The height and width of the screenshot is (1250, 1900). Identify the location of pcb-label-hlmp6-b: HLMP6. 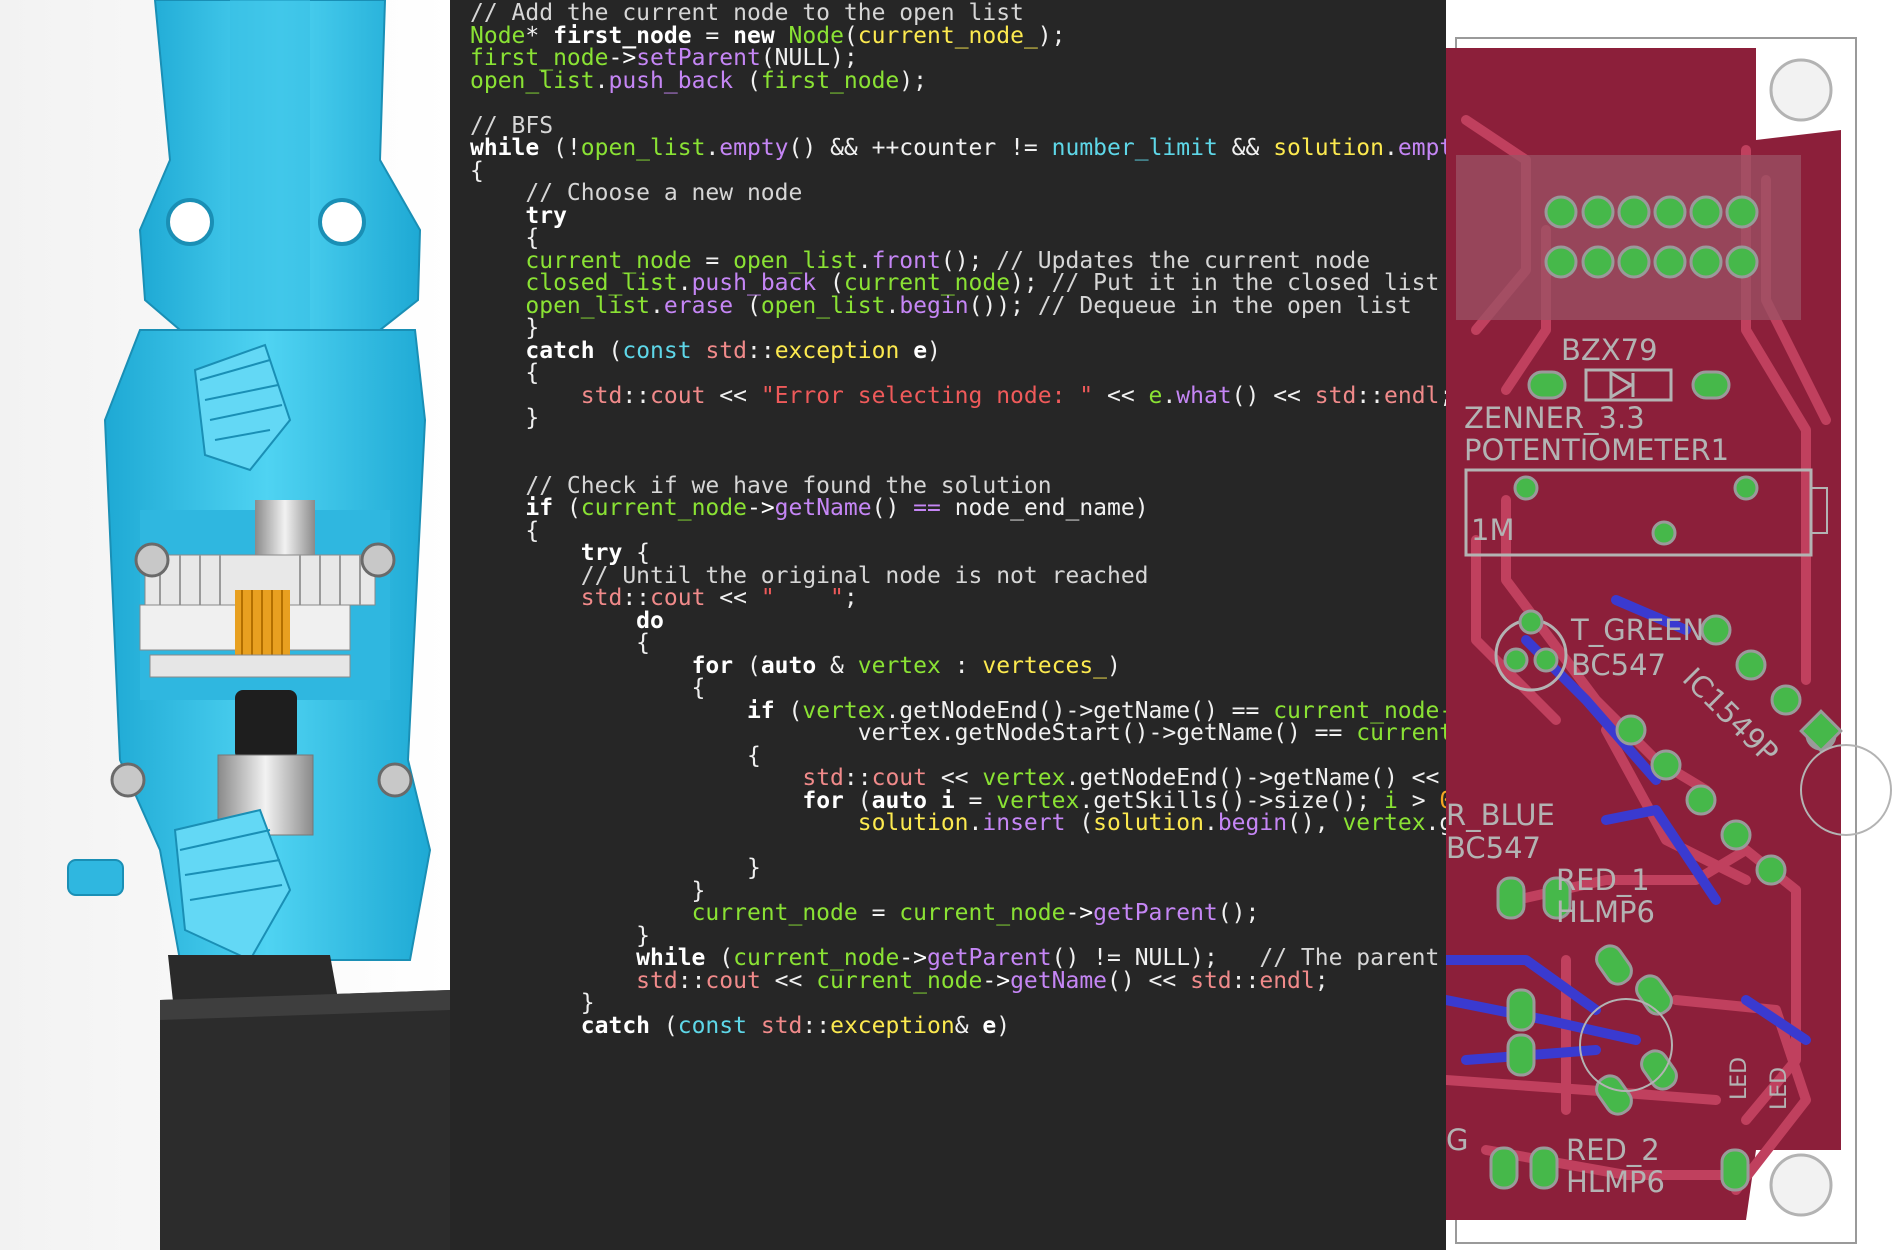
(1615, 1182).